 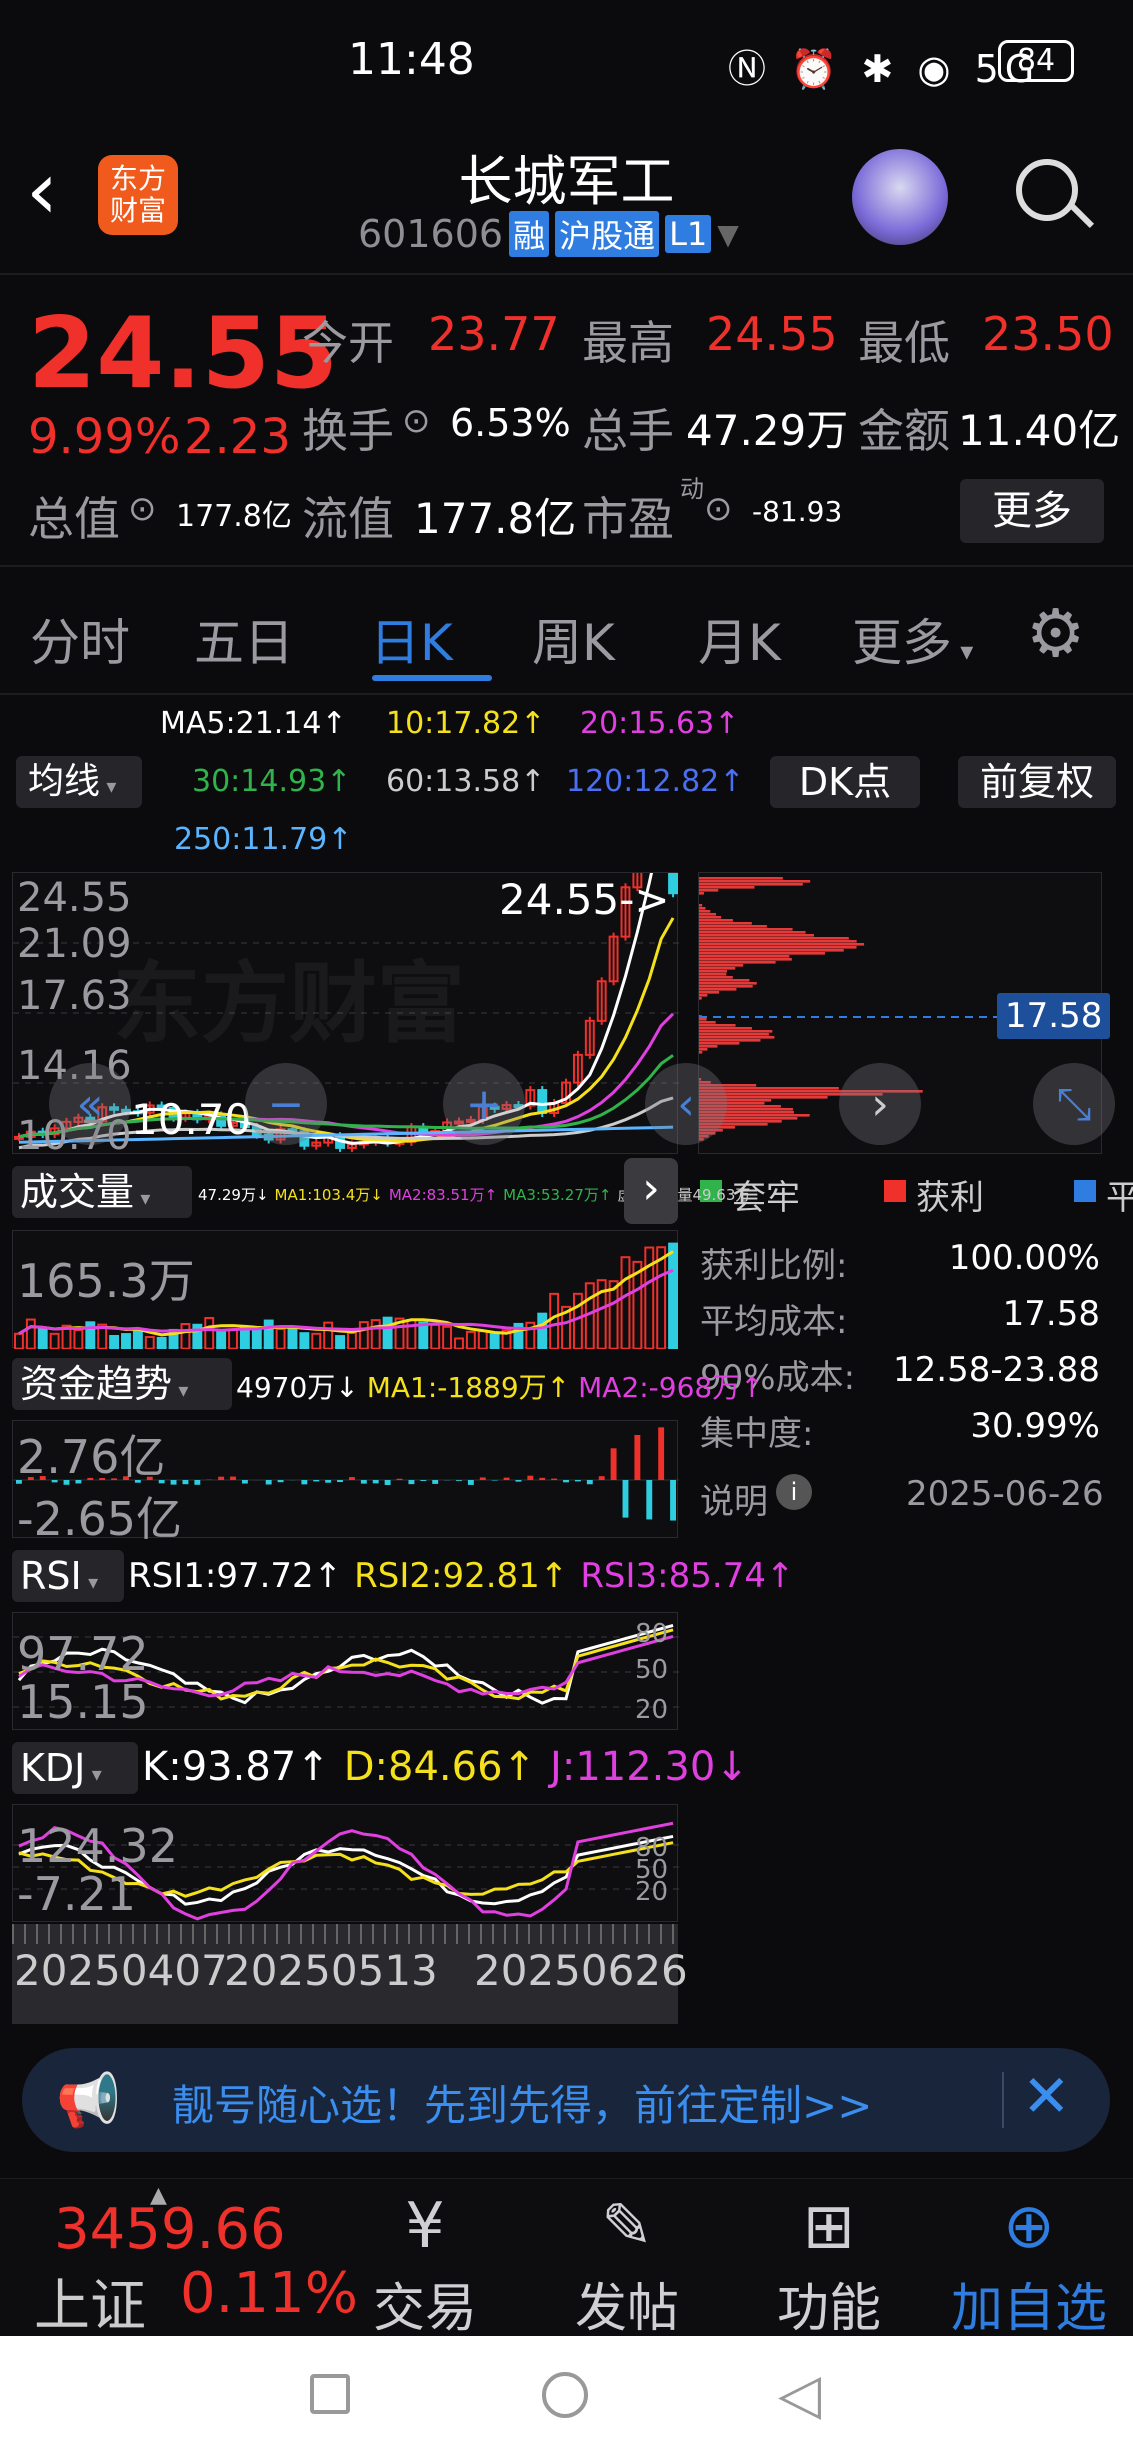 What do you see at coordinates (68, 1576) in the screenshot?
I see `rsi-selector: RSI ▾` at bounding box center [68, 1576].